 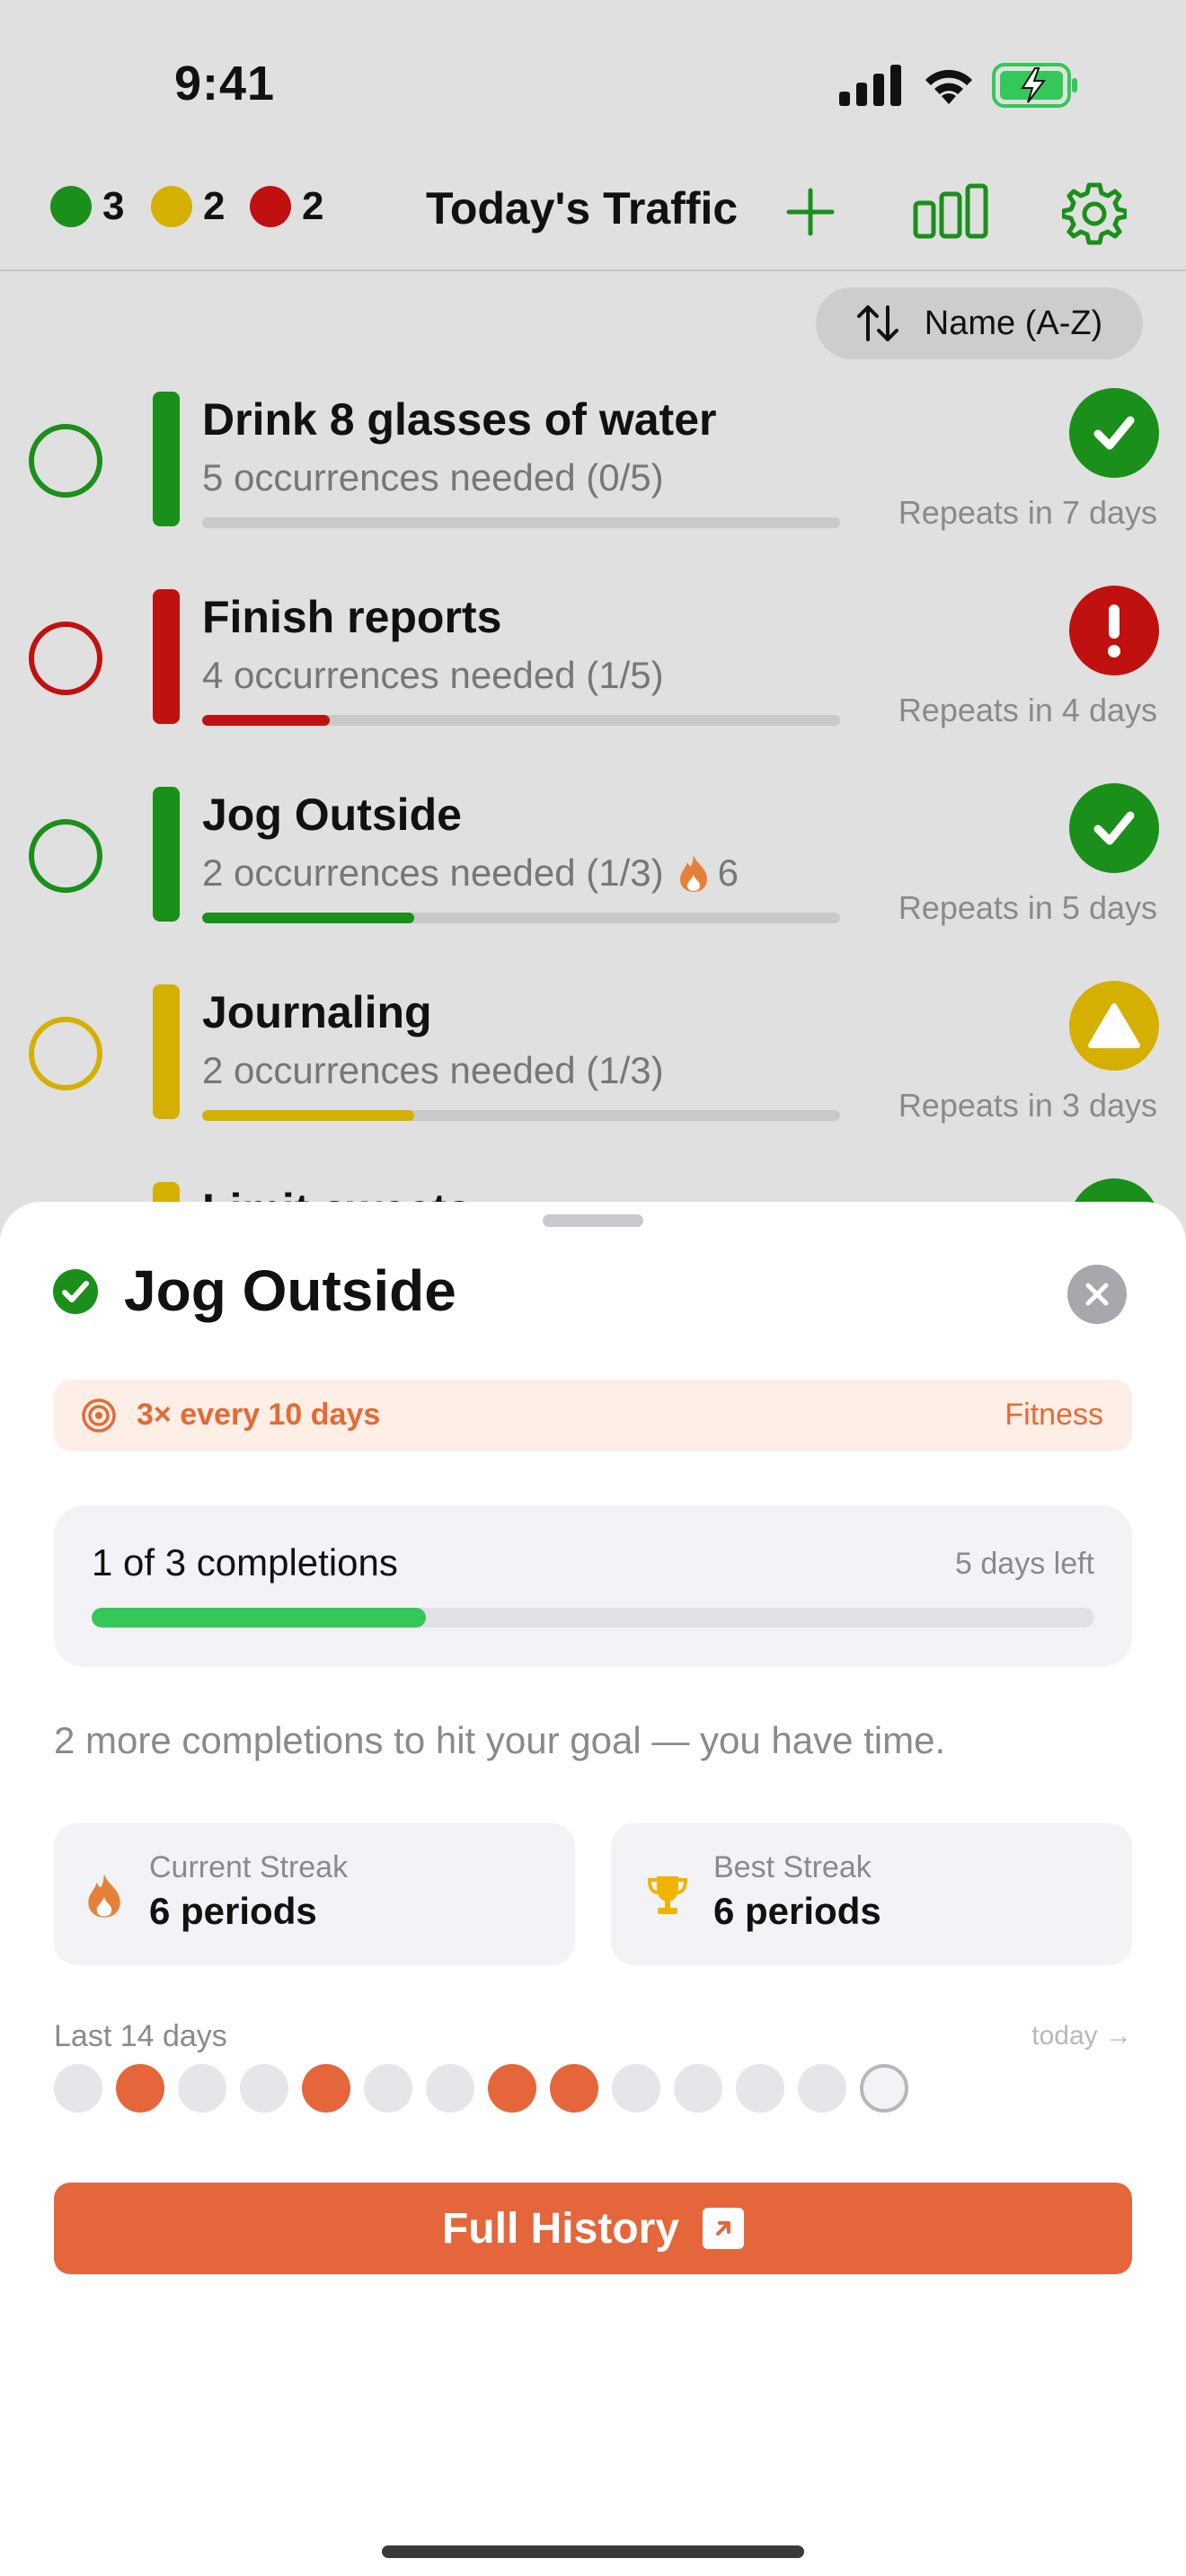 What do you see at coordinates (99, 1415) in the screenshot?
I see `target-icon` at bounding box center [99, 1415].